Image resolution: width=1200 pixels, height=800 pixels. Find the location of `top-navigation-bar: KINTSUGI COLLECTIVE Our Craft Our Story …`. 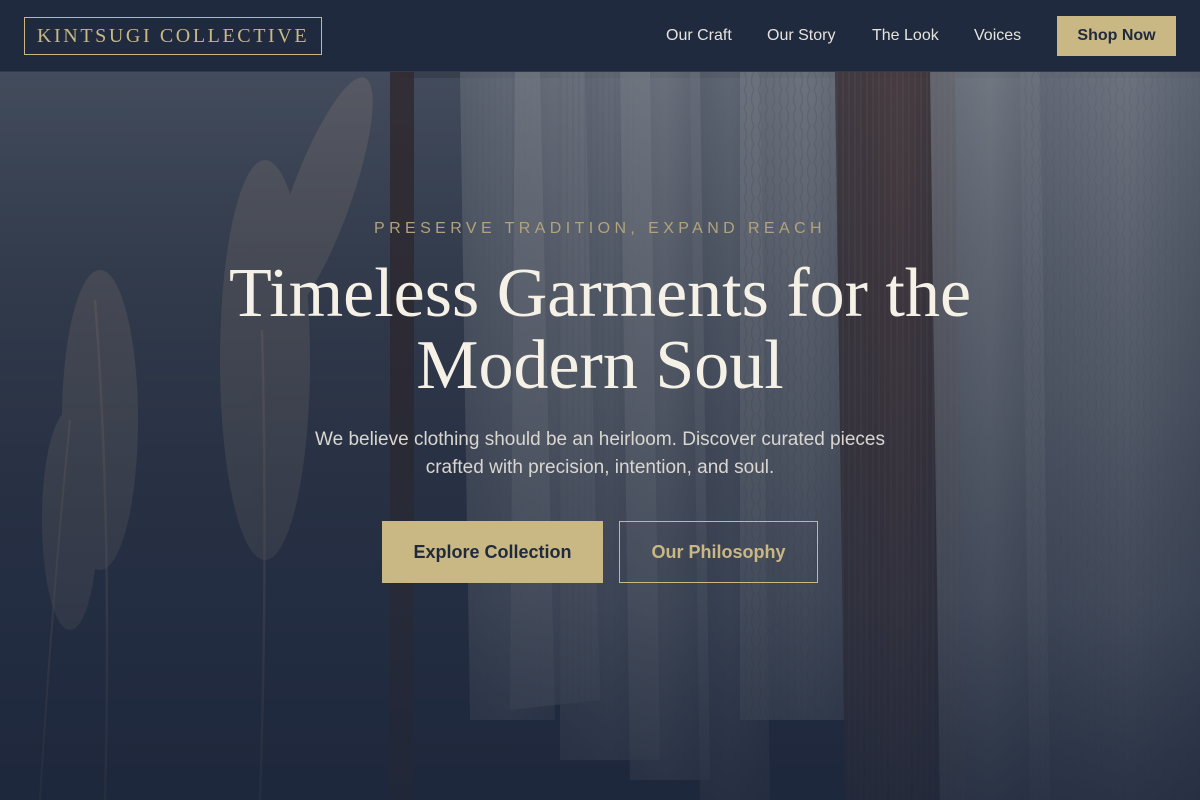

top-navigation-bar: KINTSUGI COLLECTIVE Our Craft Our Story … is located at coordinates (600, 36).